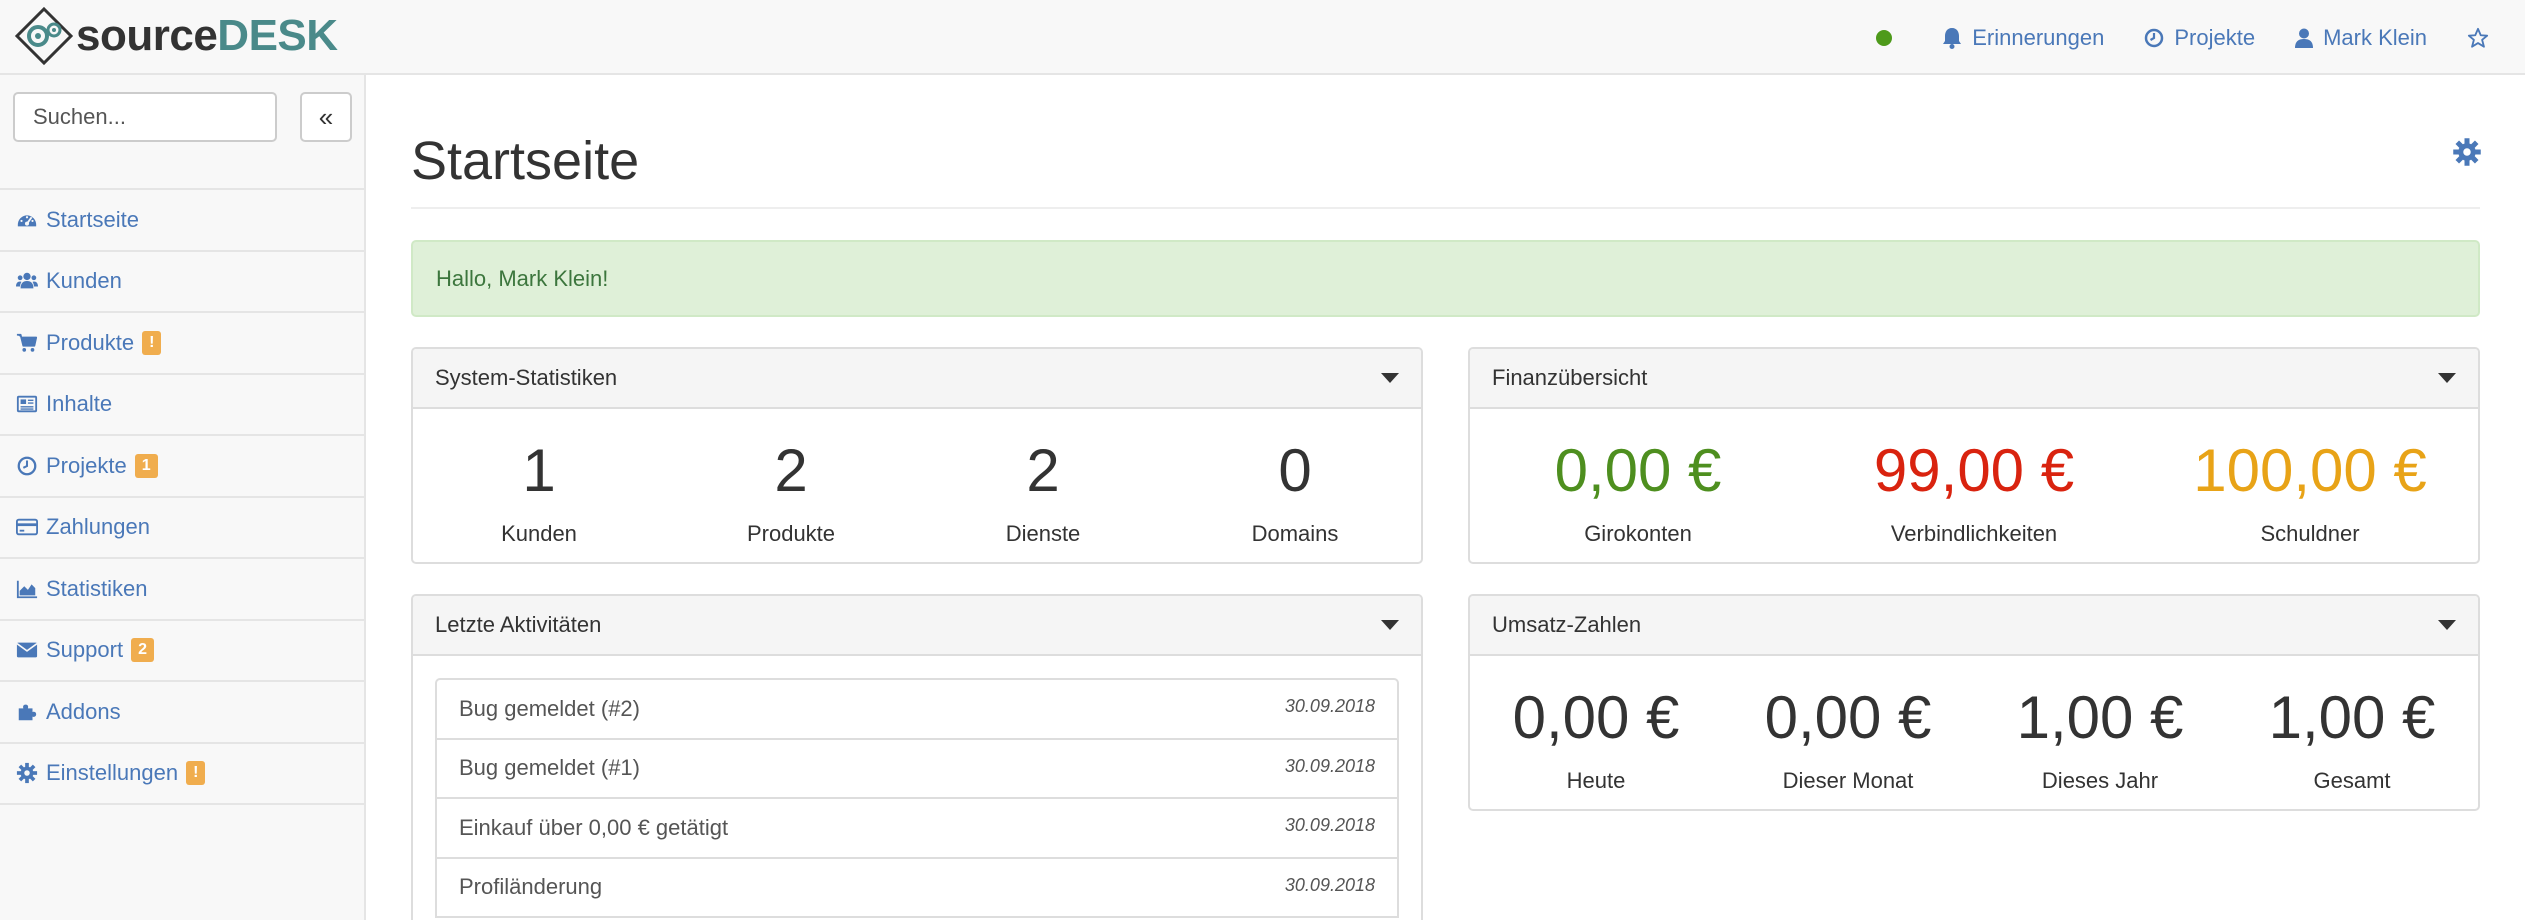  Describe the element at coordinates (917, 709) in the screenshot. I see `activity-row: Bug gemeldet (#2) 30.09.2018` at that location.